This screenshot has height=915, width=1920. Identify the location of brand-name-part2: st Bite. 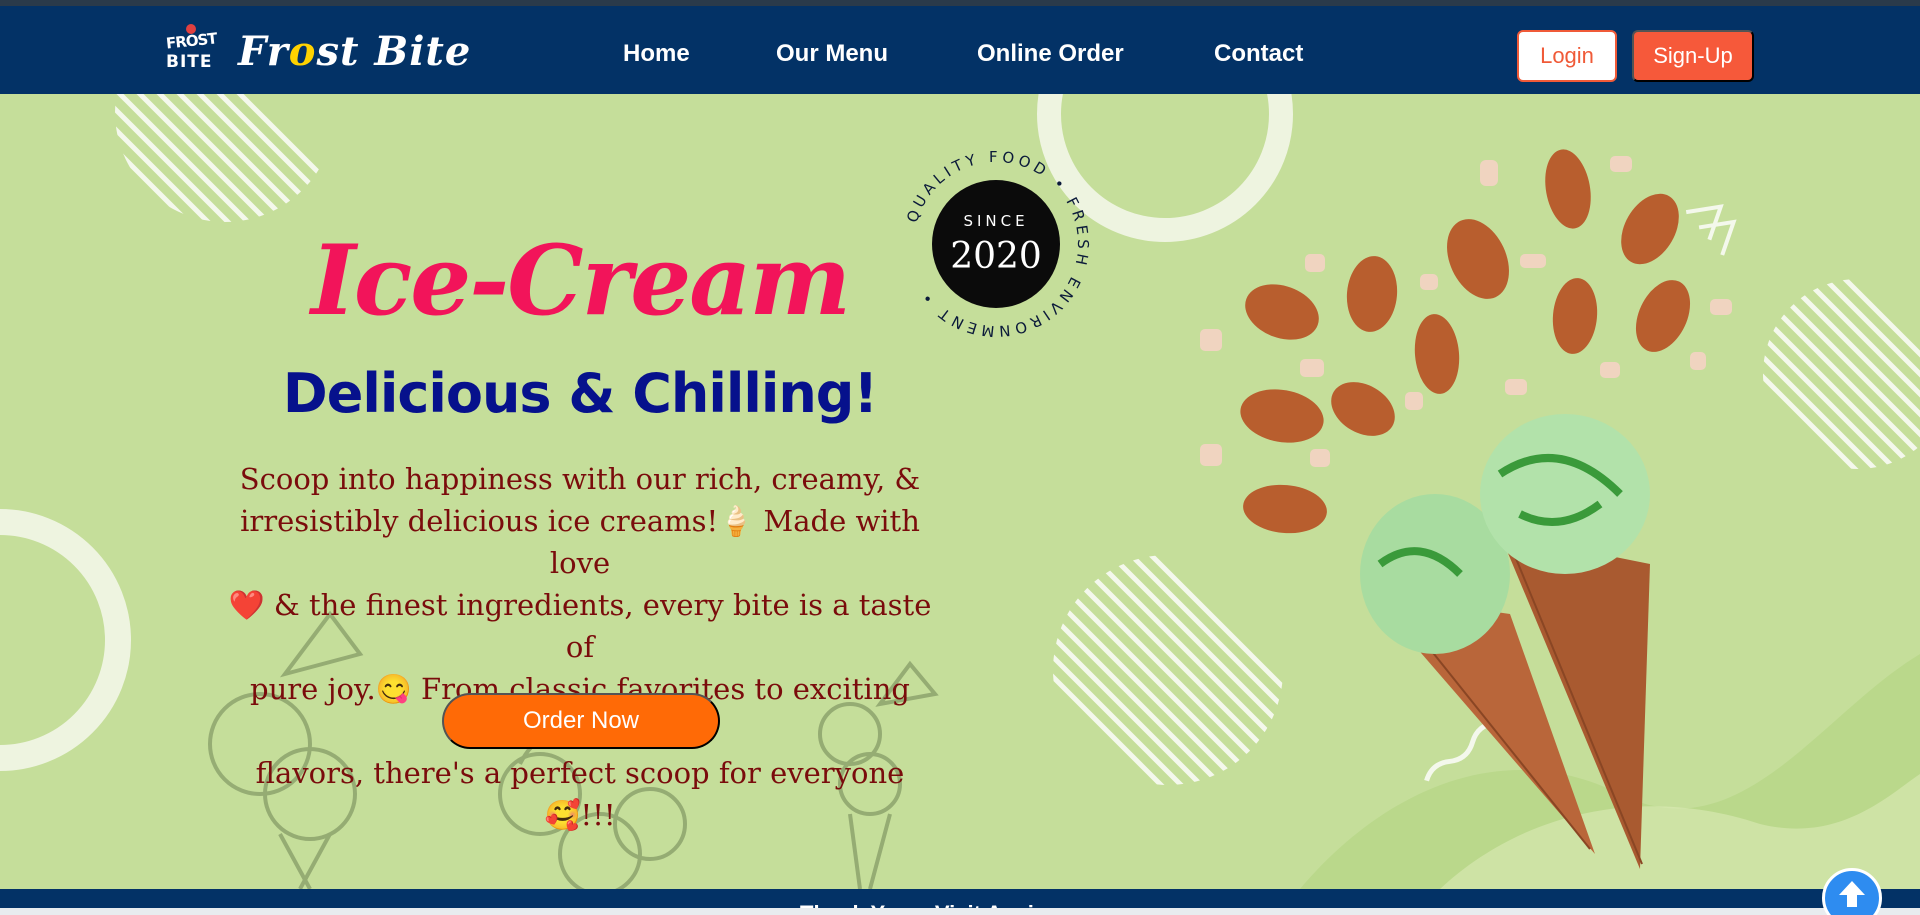
(394, 51).